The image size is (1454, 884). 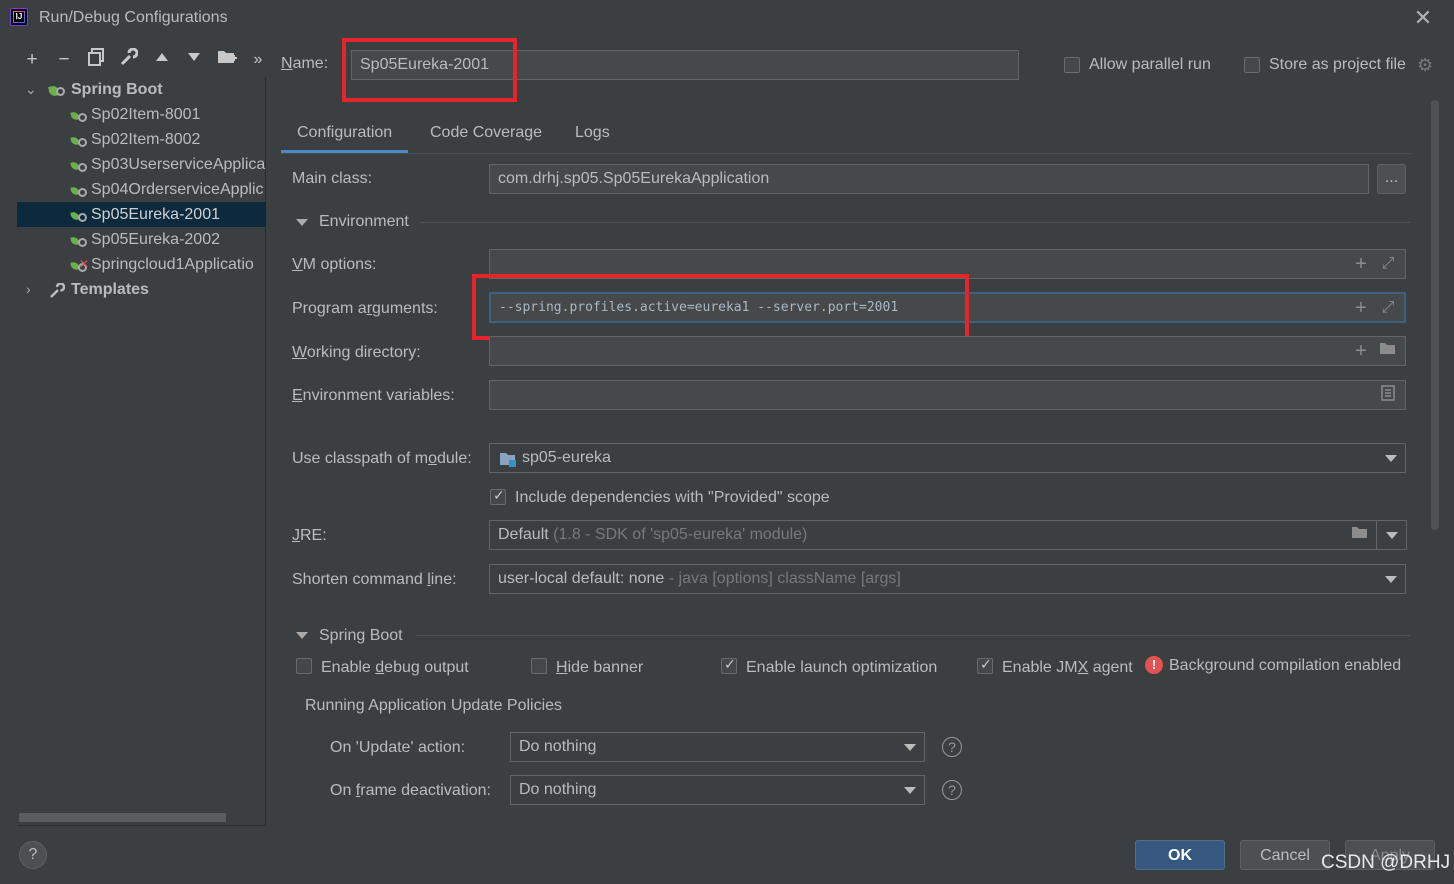 I want to click on error-icon: !, so click(x=1154, y=665).